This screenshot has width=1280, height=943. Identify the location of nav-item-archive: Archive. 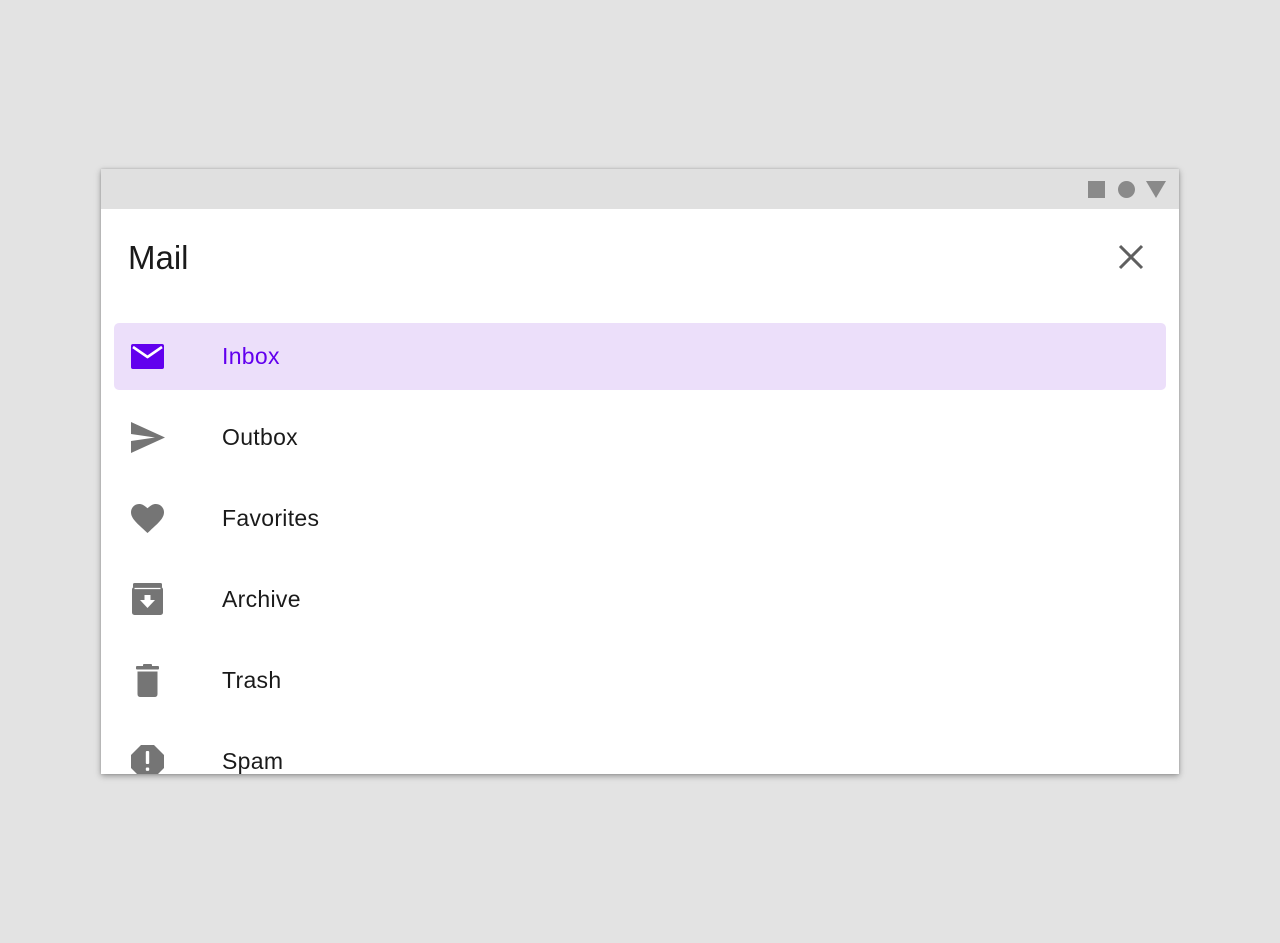
(640, 599).